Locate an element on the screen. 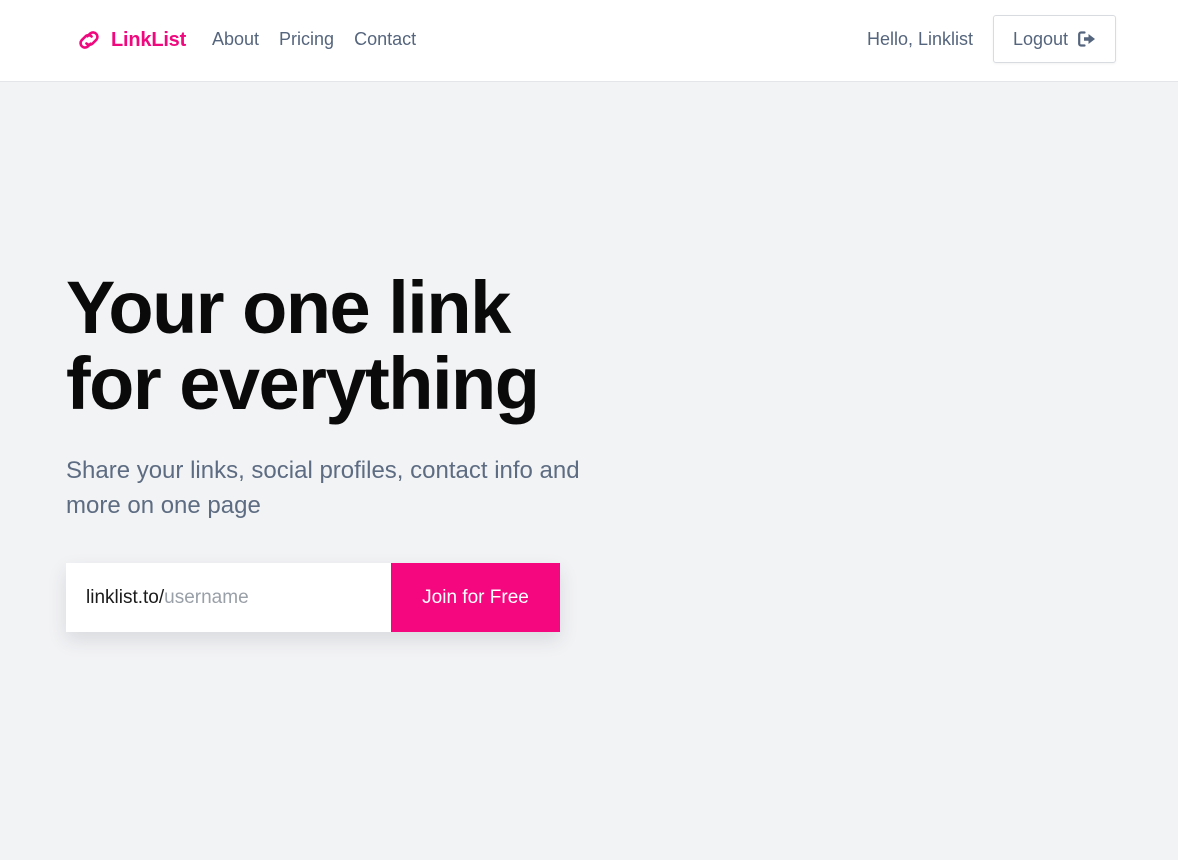 This screenshot has width=1178, height=860. join-for-free-button: Join for Free is located at coordinates (475, 597).